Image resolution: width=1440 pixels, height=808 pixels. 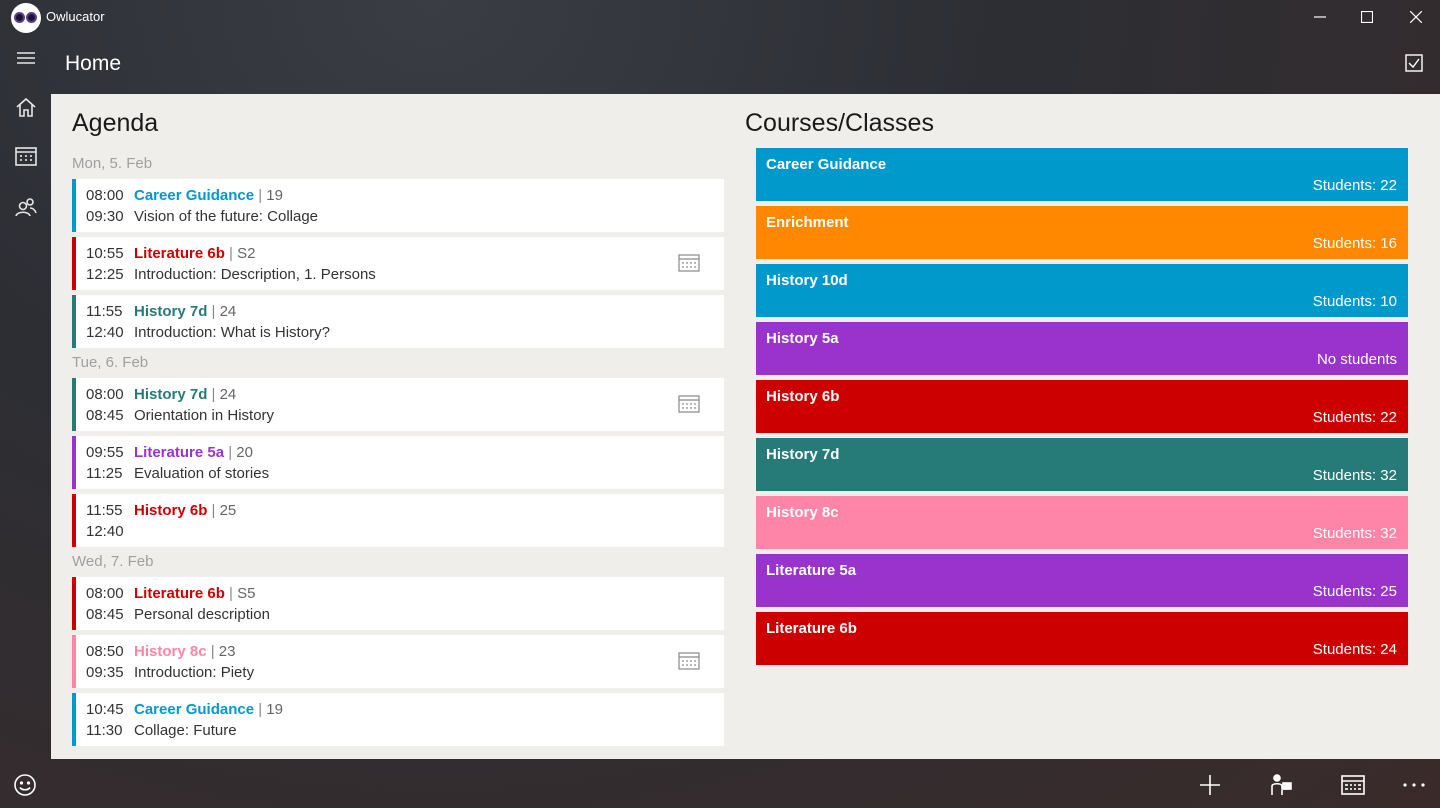 I want to click on maximize-button, so click(x=1367, y=17).